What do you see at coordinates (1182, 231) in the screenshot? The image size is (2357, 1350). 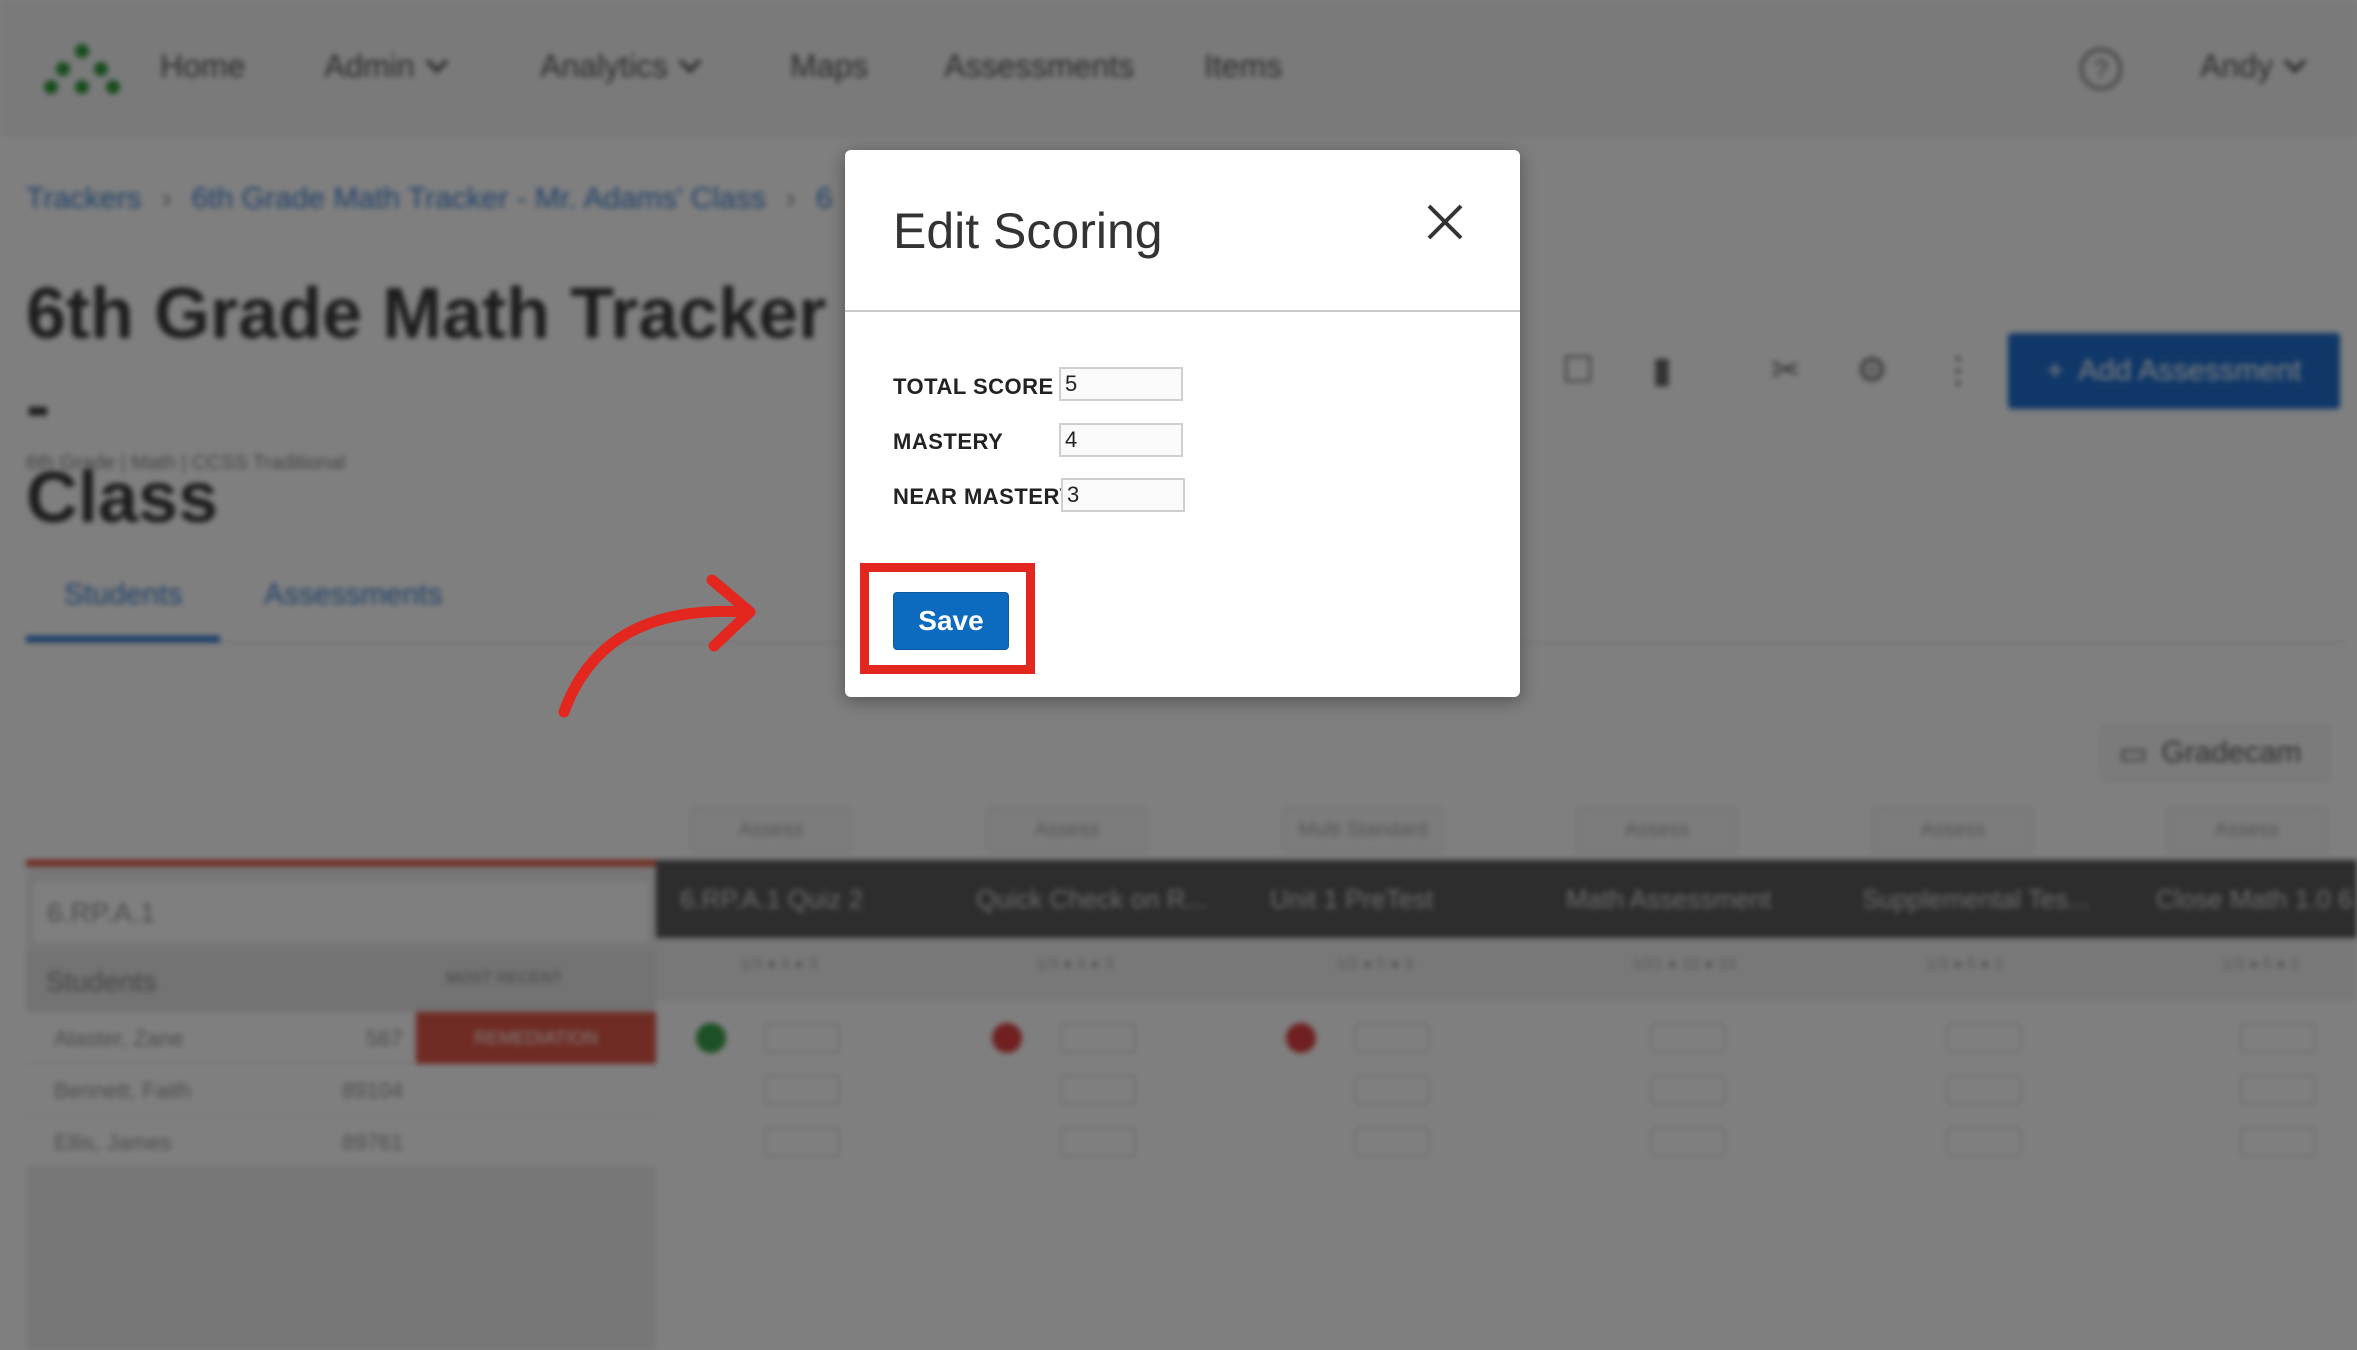 I see `dialog-header: Edit Scoring` at bounding box center [1182, 231].